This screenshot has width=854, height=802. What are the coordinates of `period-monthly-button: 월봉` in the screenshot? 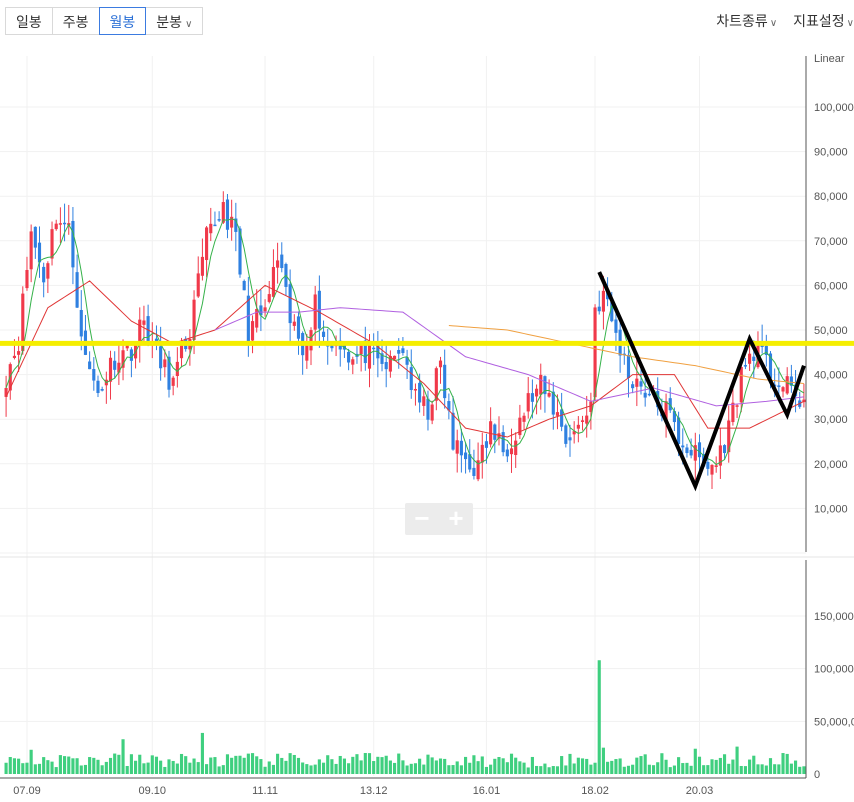 It's located at (122, 21).